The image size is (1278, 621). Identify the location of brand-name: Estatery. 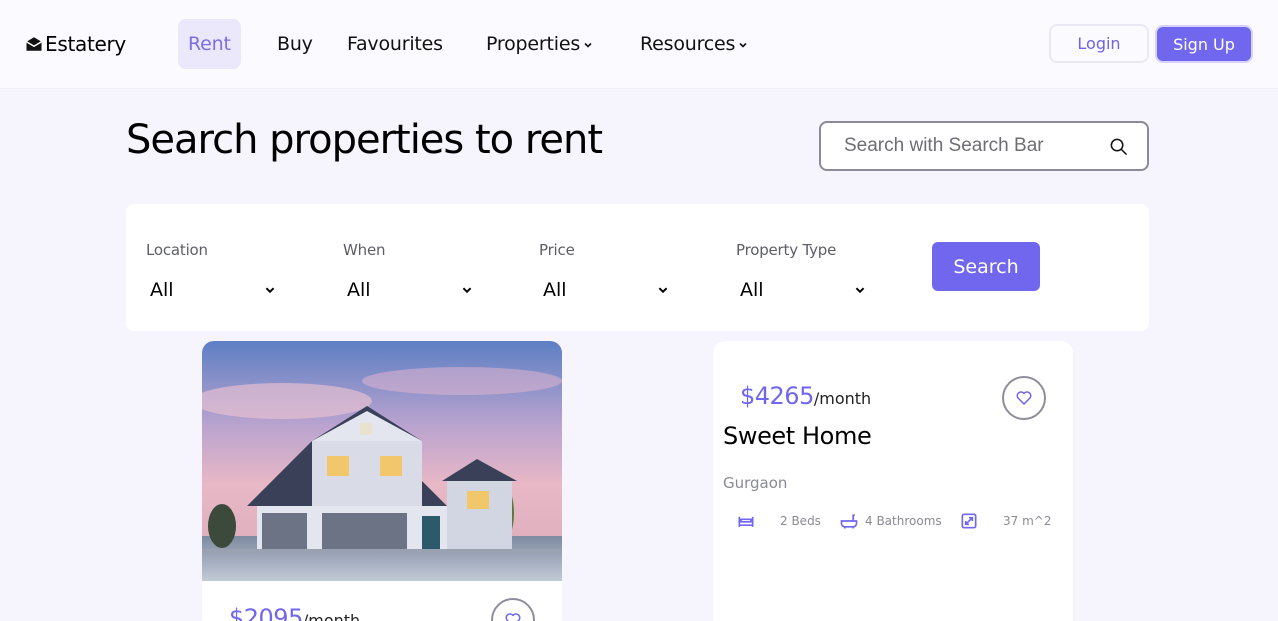
(85, 44).